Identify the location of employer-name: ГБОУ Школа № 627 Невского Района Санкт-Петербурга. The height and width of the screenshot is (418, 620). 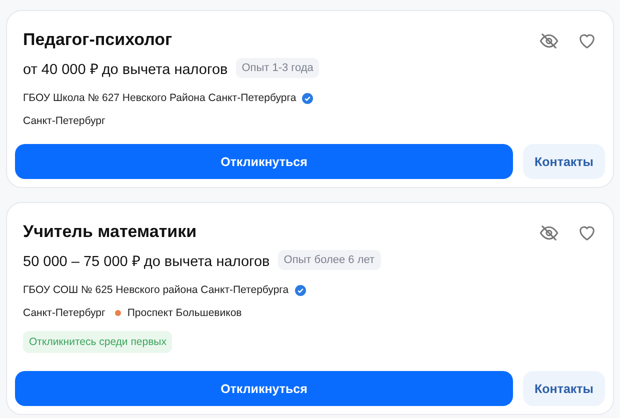
(159, 98).